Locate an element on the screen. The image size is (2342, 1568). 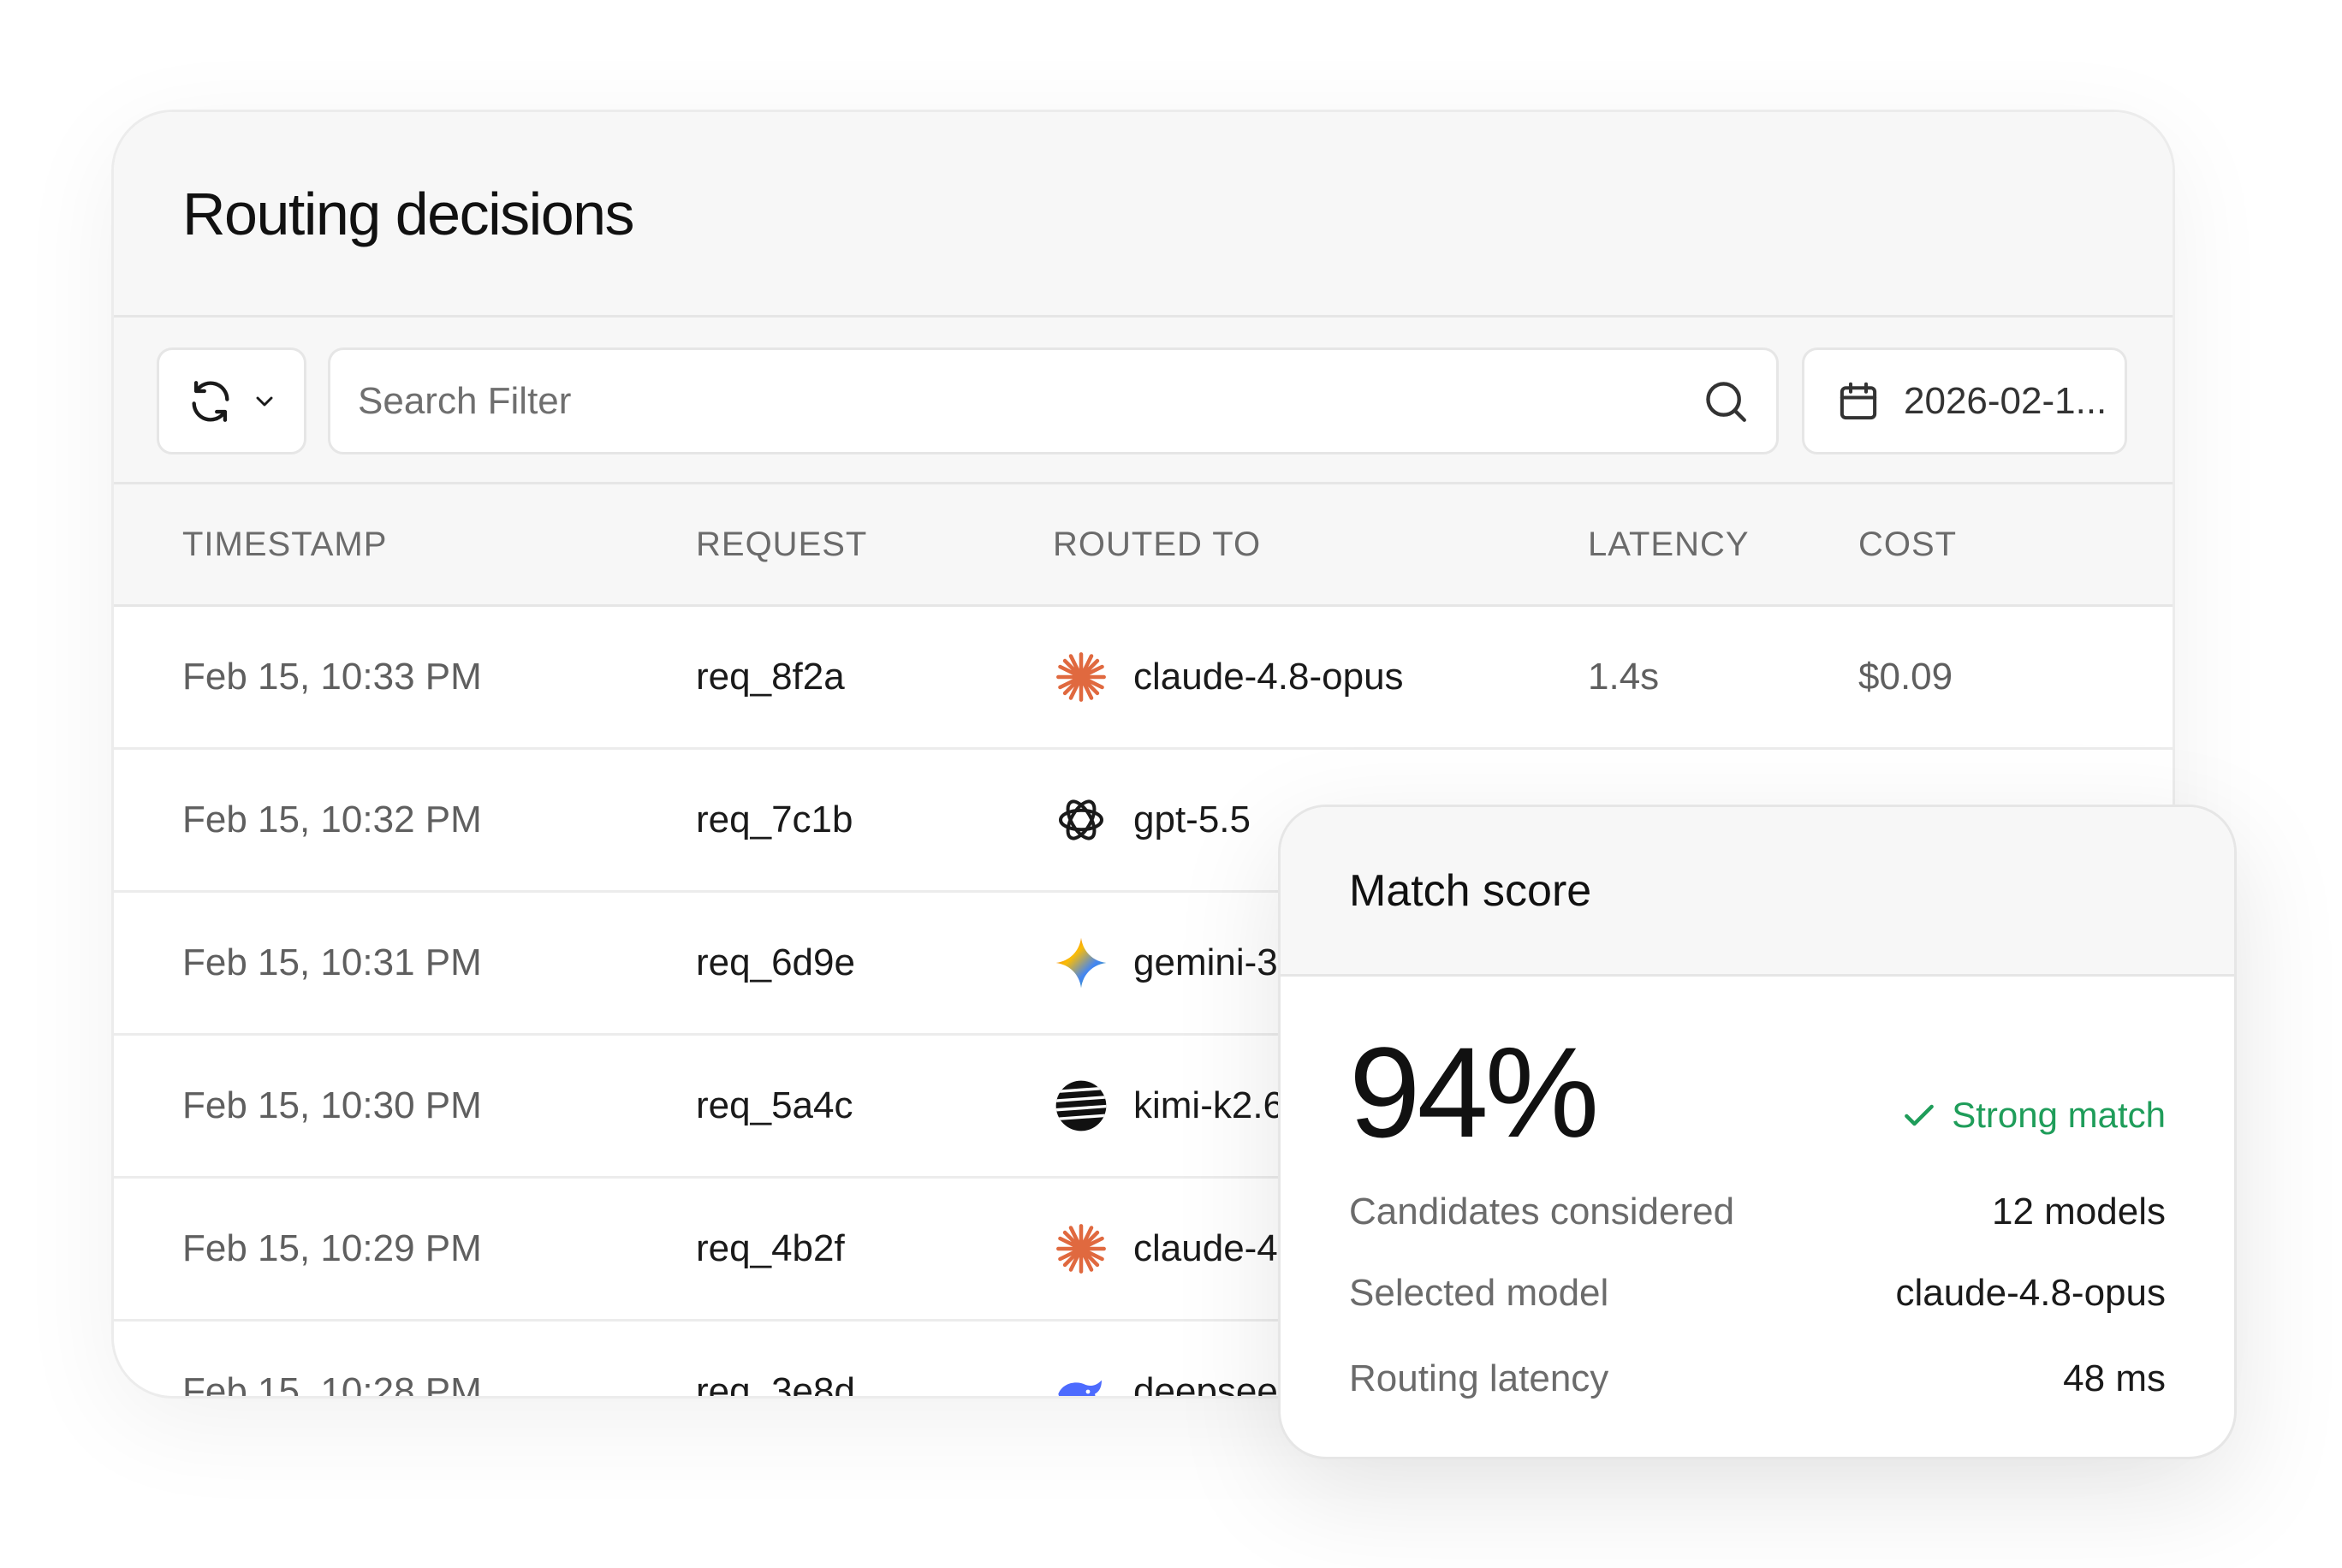
openai-knot-icon is located at coordinates (1081, 820).